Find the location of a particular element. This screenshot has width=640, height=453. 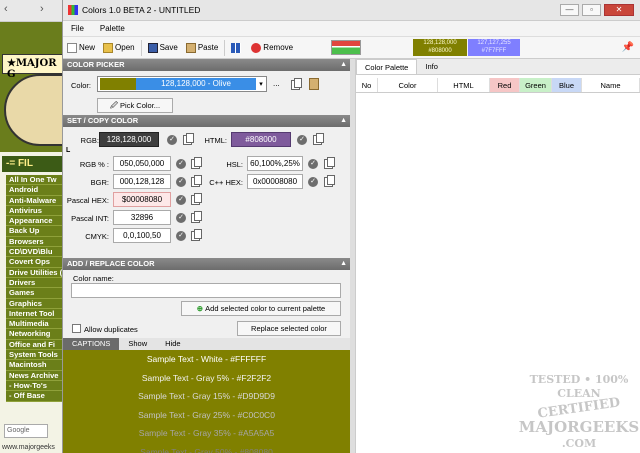

site-nav-item: All In One Tw is located at coordinates (34, 180).